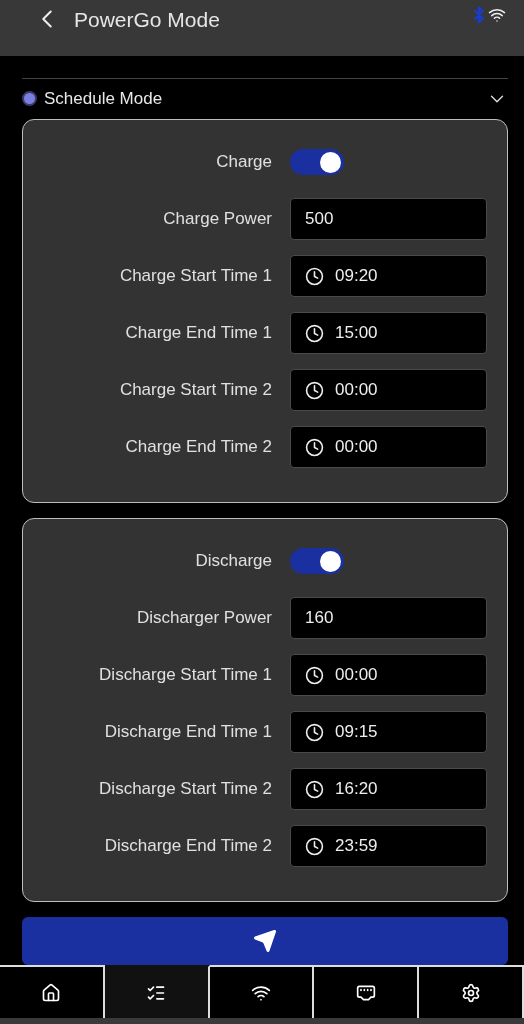 The image size is (524, 1024). Describe the element at coordinates (29, 99) in the screenshot. I see `mode-radio` at that location.